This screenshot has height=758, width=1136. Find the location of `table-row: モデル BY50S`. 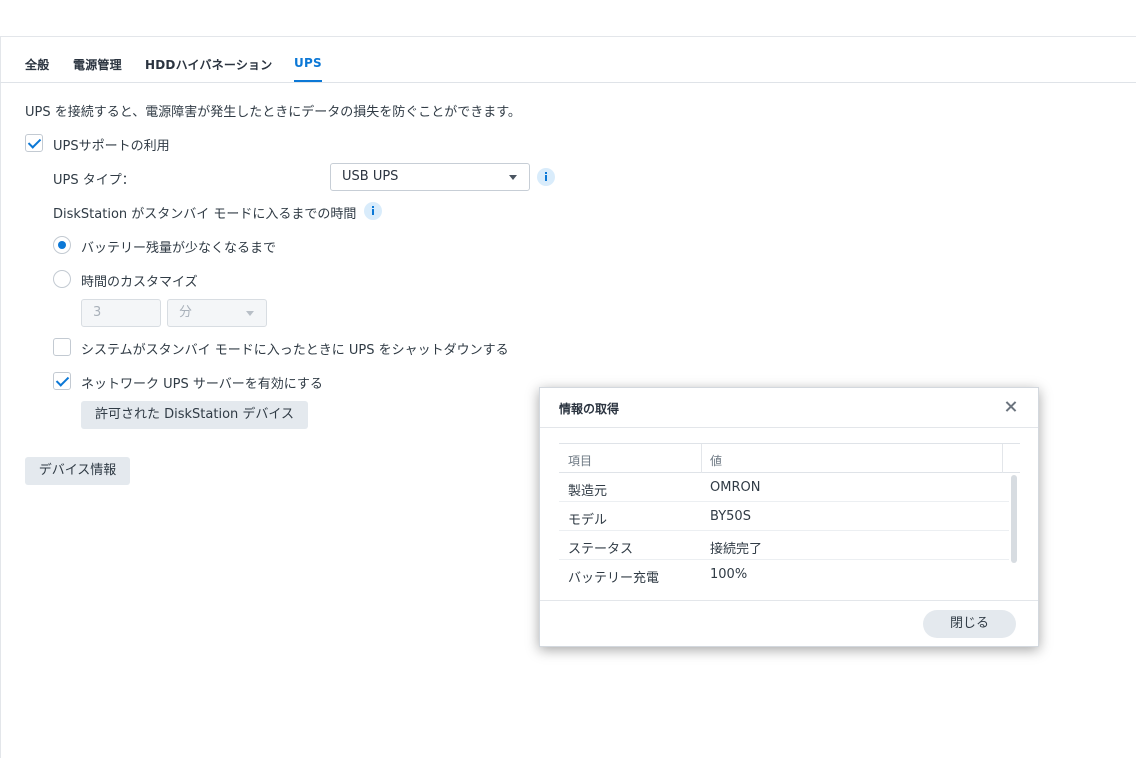

table-row: モデル BY50S is located at coordinates (784, 516).